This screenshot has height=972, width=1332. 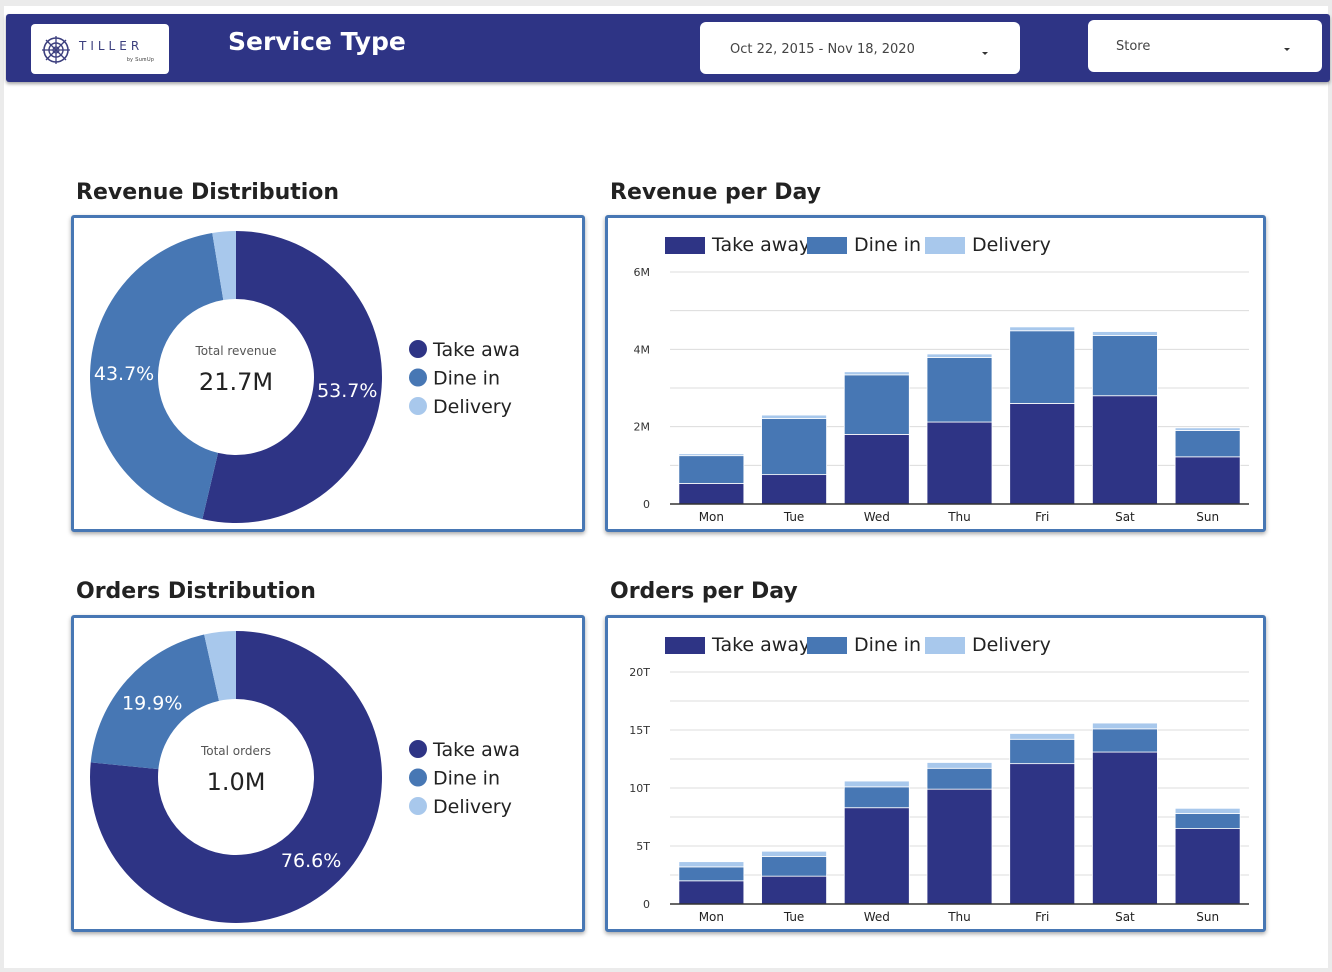 I want to click on orders-donut-legend-label: Take awa, so click(x=476, y=750).